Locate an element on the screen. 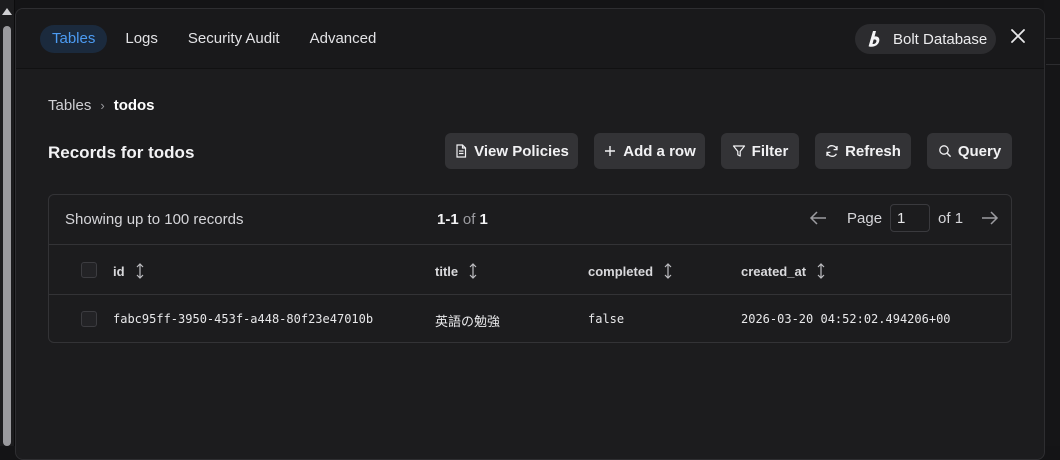  search-icon is located at coordinates (944, 151).